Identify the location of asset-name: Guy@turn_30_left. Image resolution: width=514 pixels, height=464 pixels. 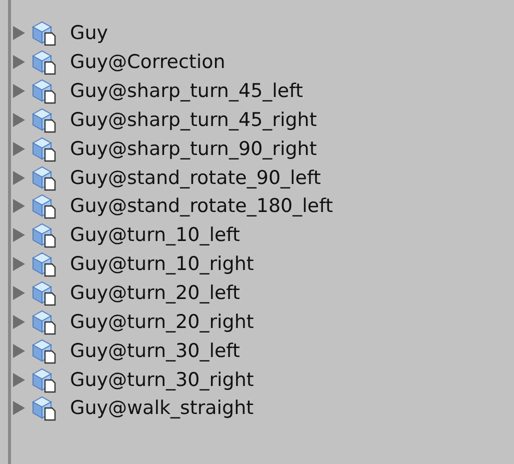
(155, 351).